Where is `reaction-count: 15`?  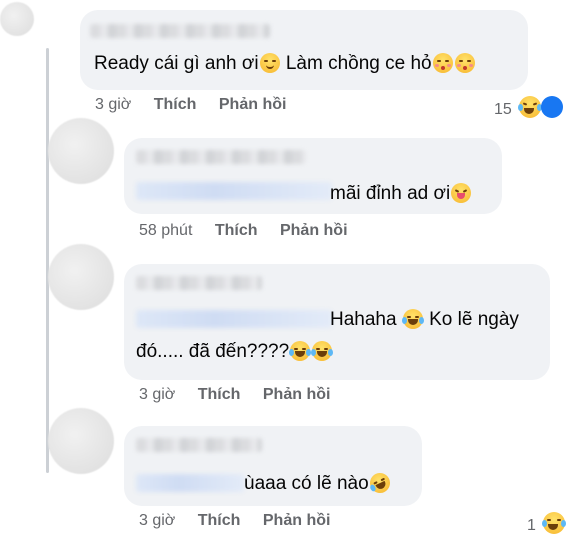
reaction-count: 15 is located at coordinates (503, 109).